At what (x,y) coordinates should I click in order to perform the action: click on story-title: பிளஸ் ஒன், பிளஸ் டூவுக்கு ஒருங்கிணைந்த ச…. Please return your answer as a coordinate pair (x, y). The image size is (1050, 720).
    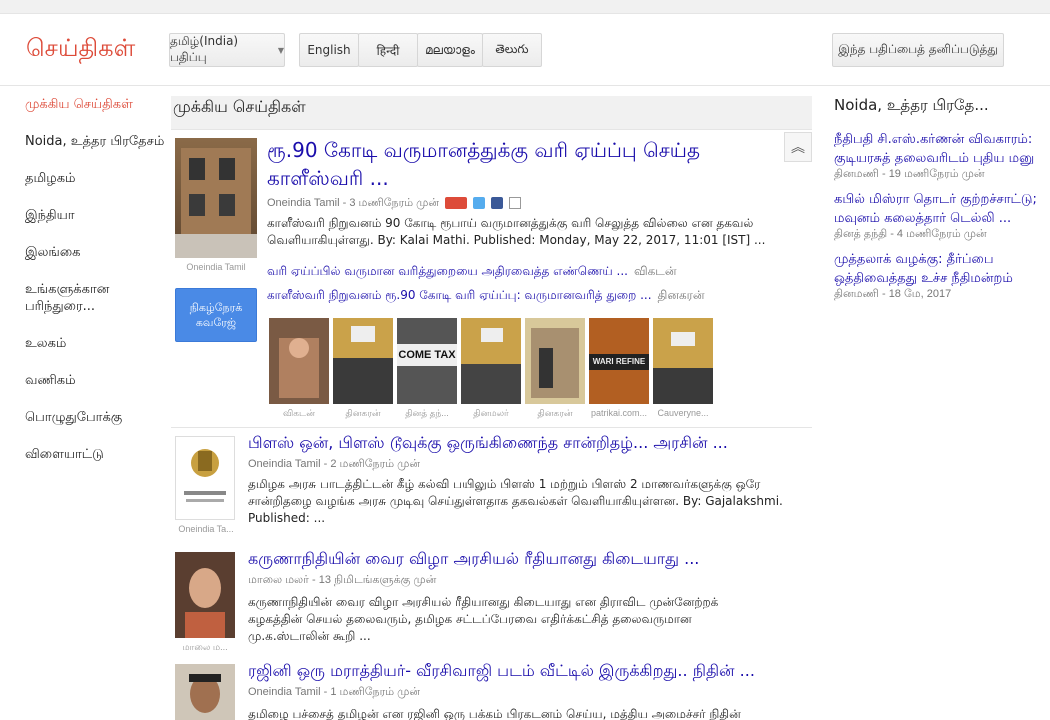
    Looking at the image, I should click on (518, 443).